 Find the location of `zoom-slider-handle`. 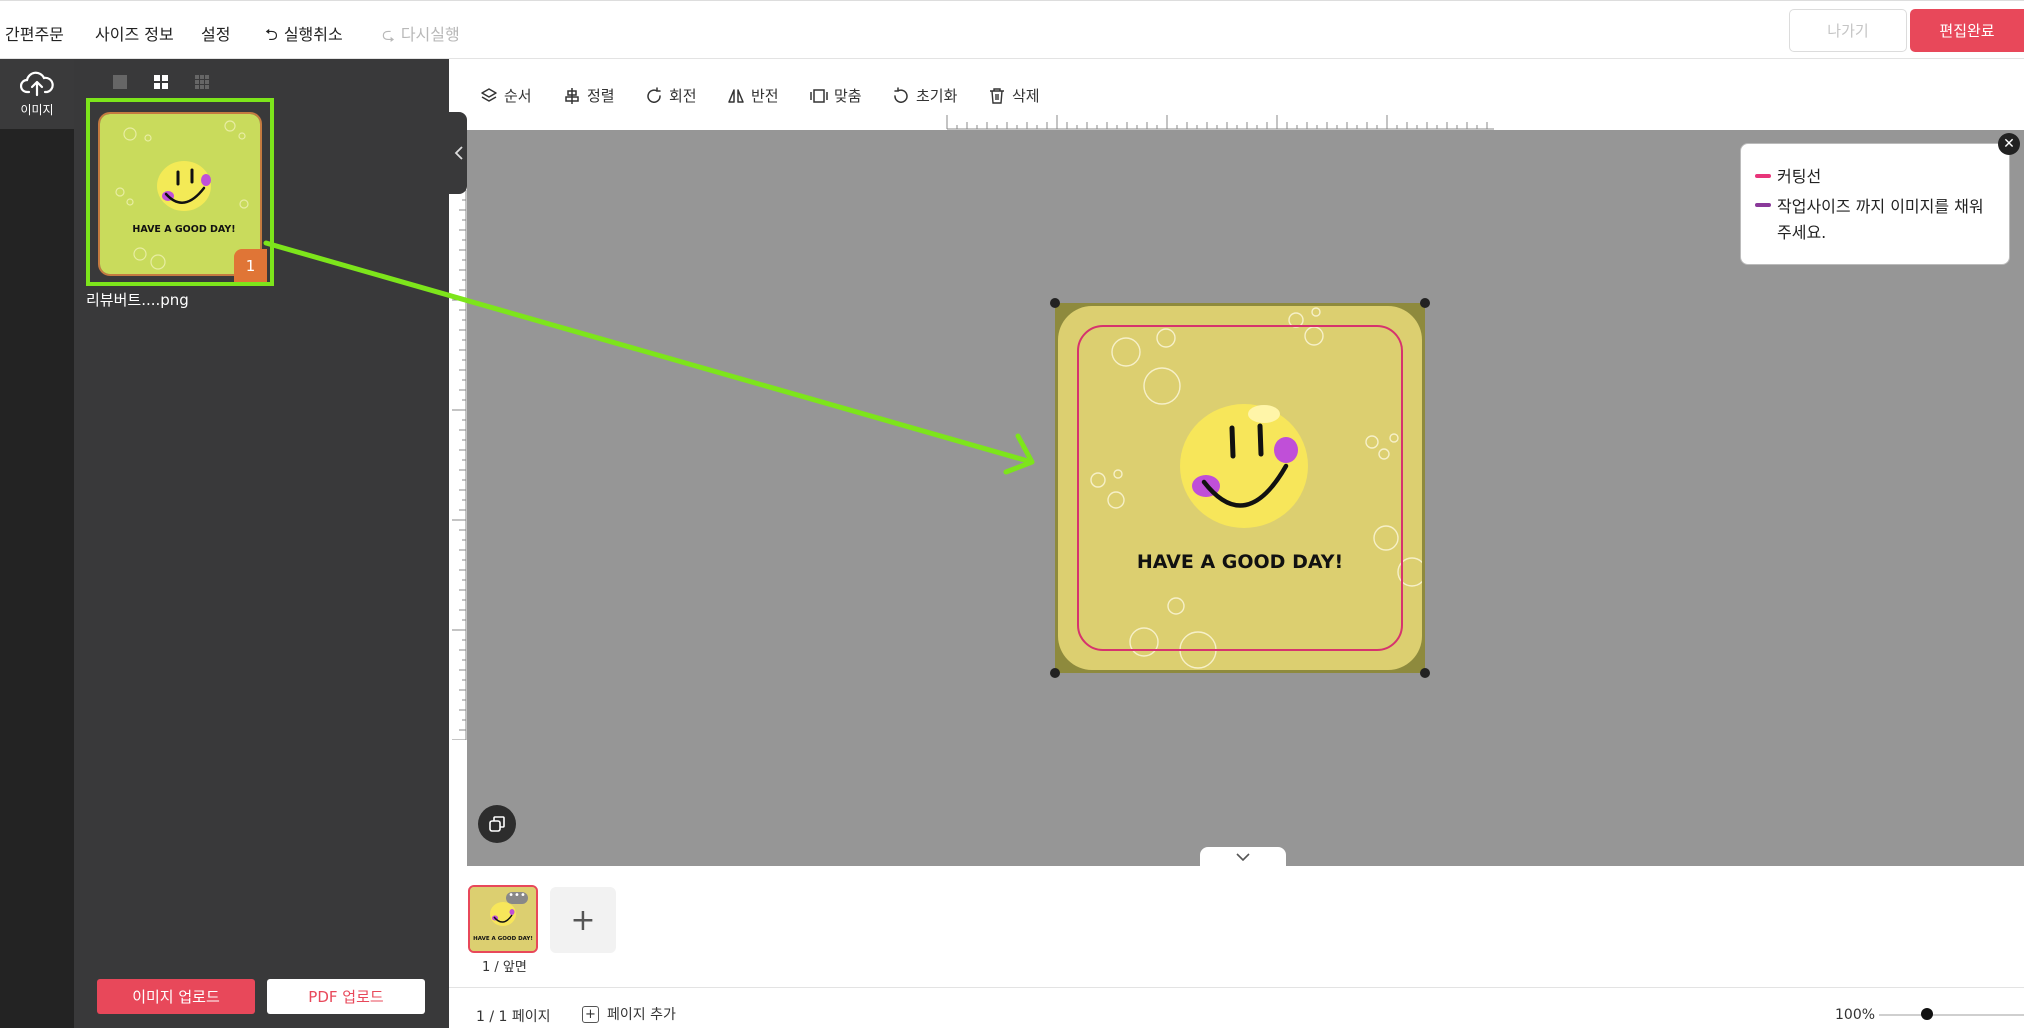

zoom-slider-handle is located at coordinates (1927, 1014).